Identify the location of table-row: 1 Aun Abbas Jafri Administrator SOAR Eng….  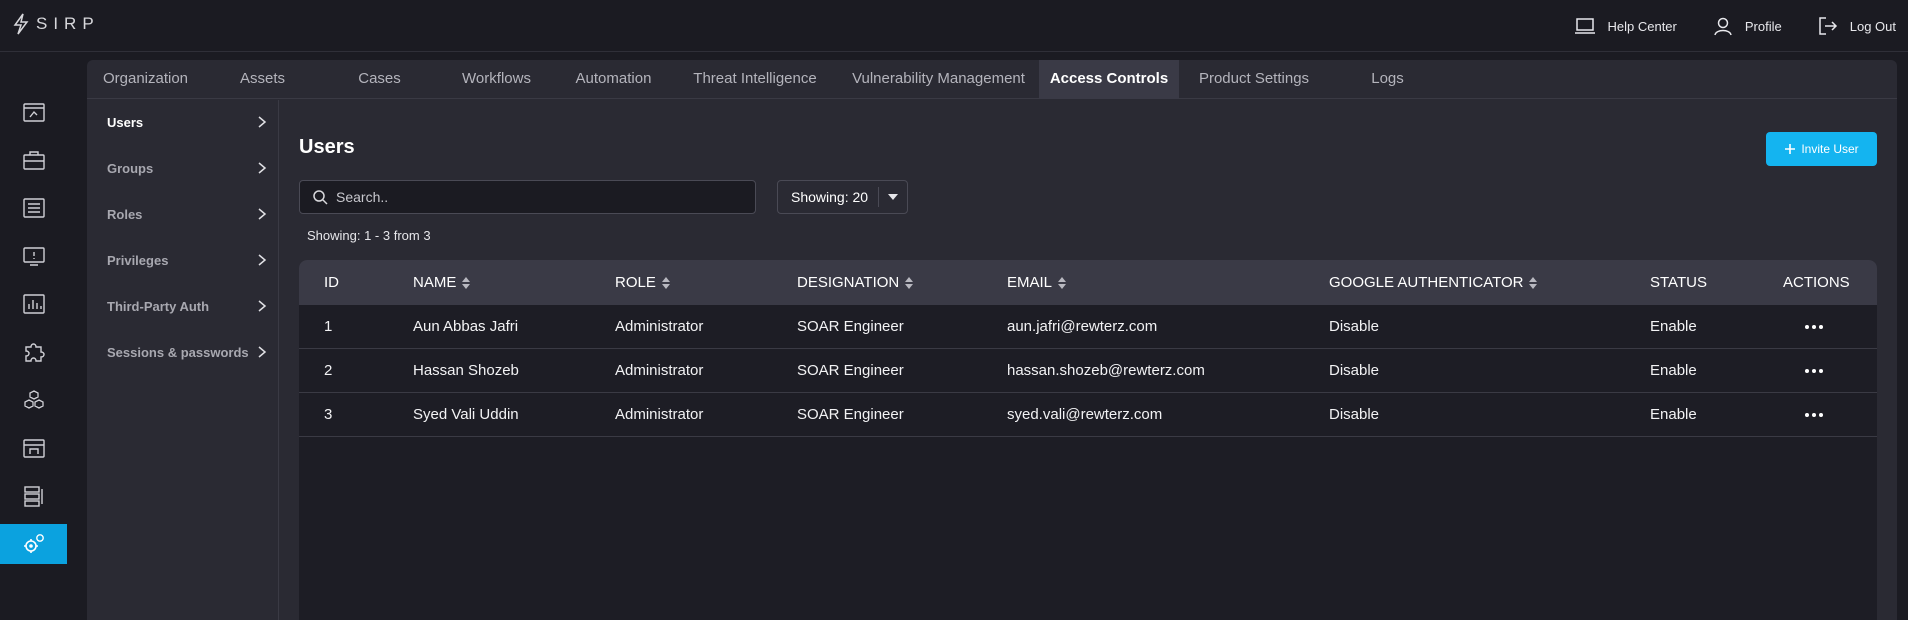
(1088, 327).